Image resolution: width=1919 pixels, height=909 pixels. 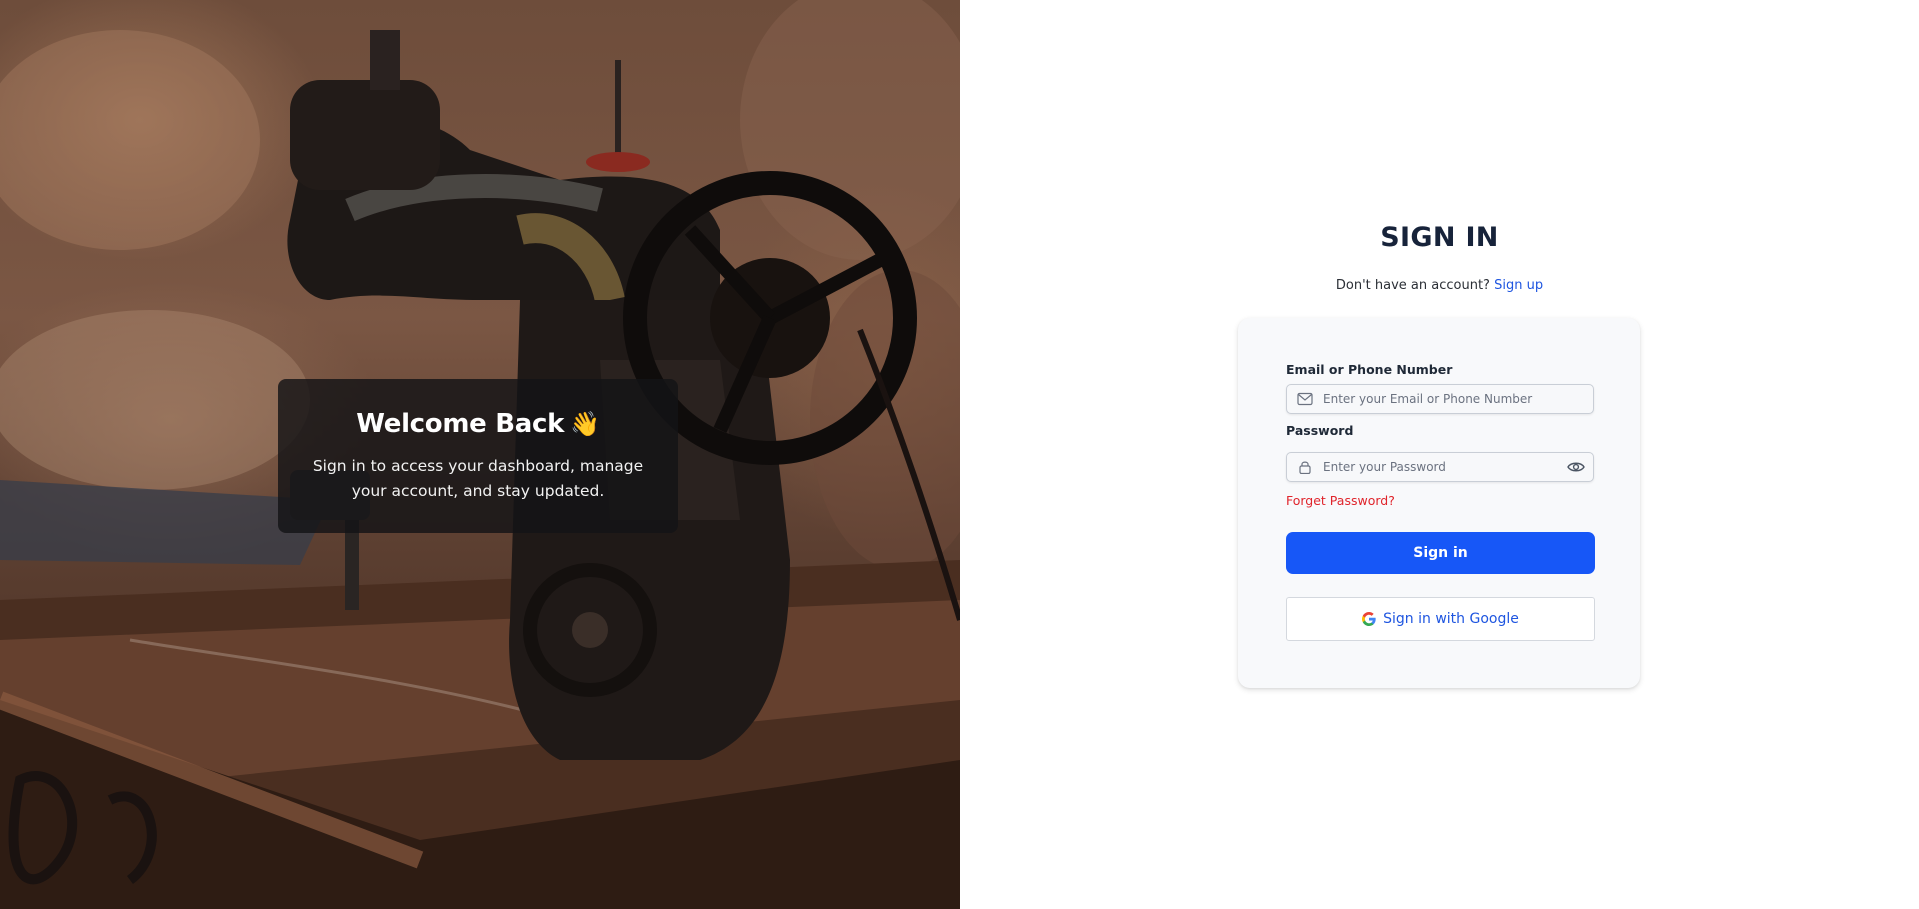 I want to click on signup-prompt: Don't have an account? Sign up, so click(x=1439, y=285).